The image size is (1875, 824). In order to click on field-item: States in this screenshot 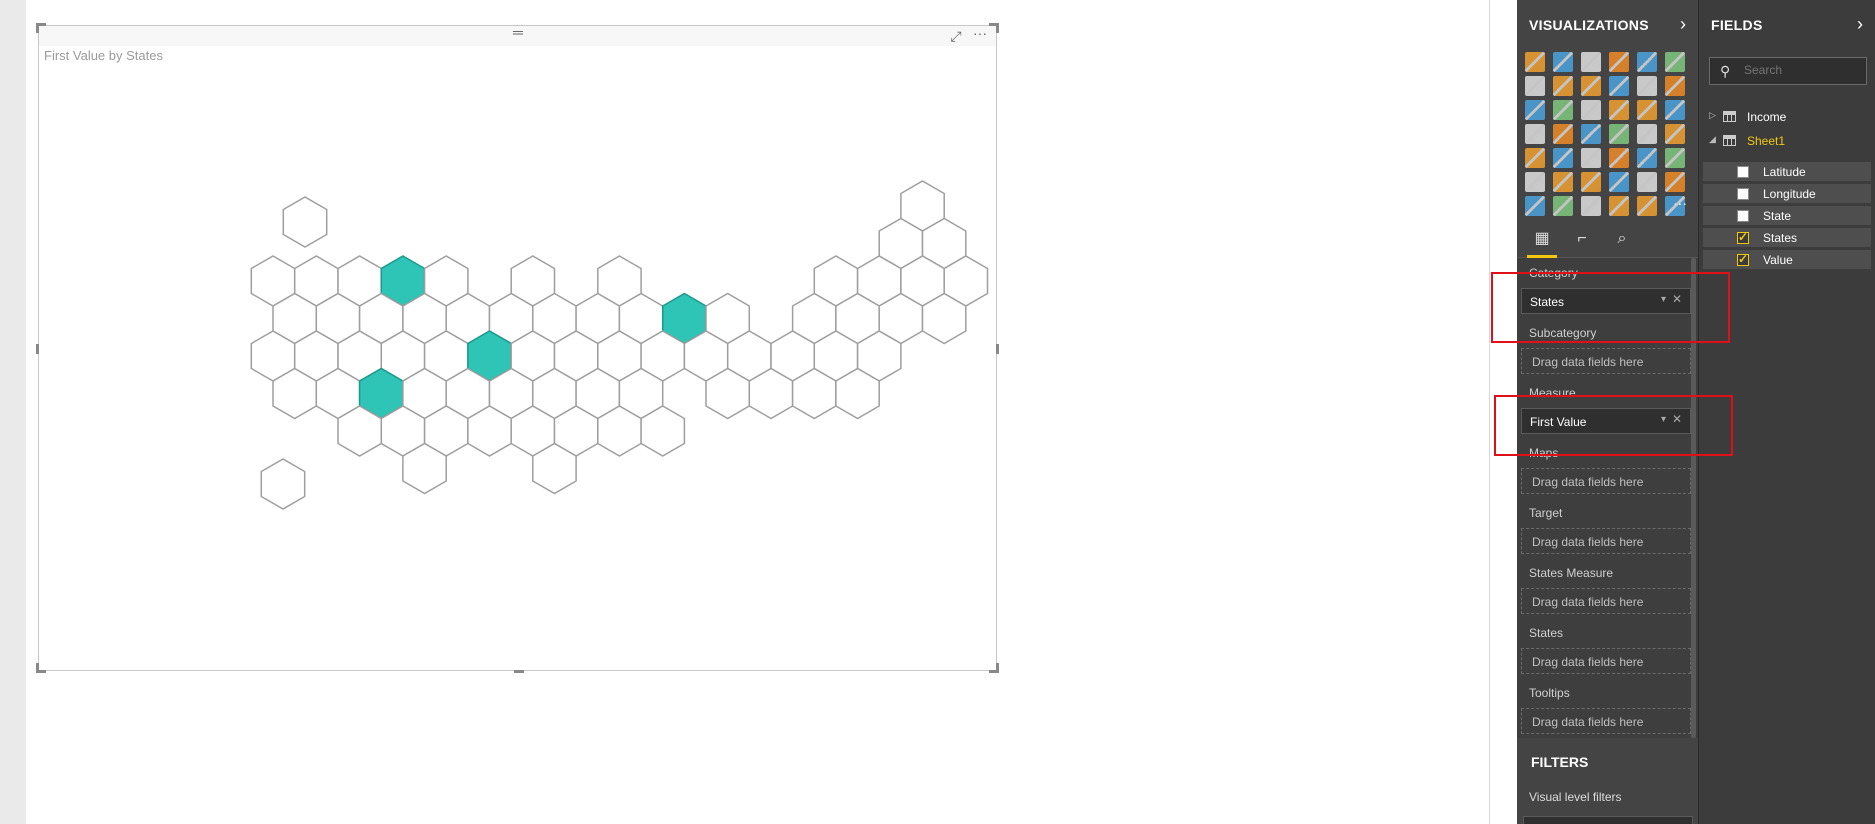, I will do `click(1787, 238)`.